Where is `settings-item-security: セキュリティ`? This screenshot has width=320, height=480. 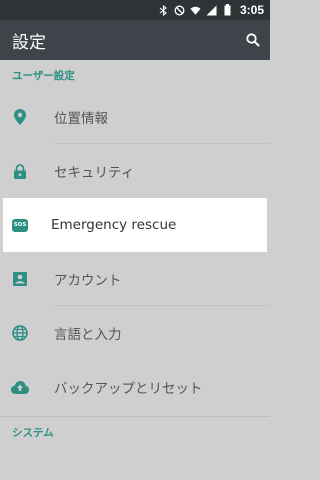
settings-item-security: セキュリティ is located at coordinates (135, 171).